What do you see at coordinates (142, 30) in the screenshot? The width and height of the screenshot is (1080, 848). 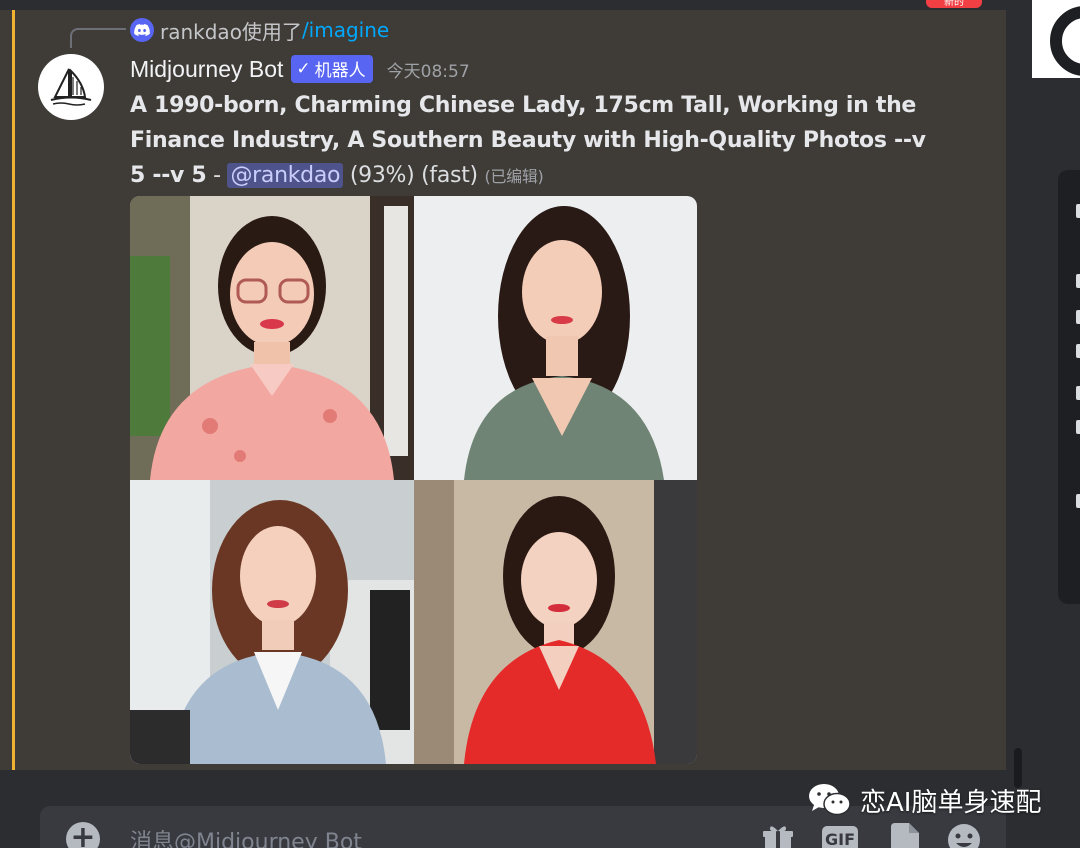 I see `discord-icon` at bounding box center [142, 30].